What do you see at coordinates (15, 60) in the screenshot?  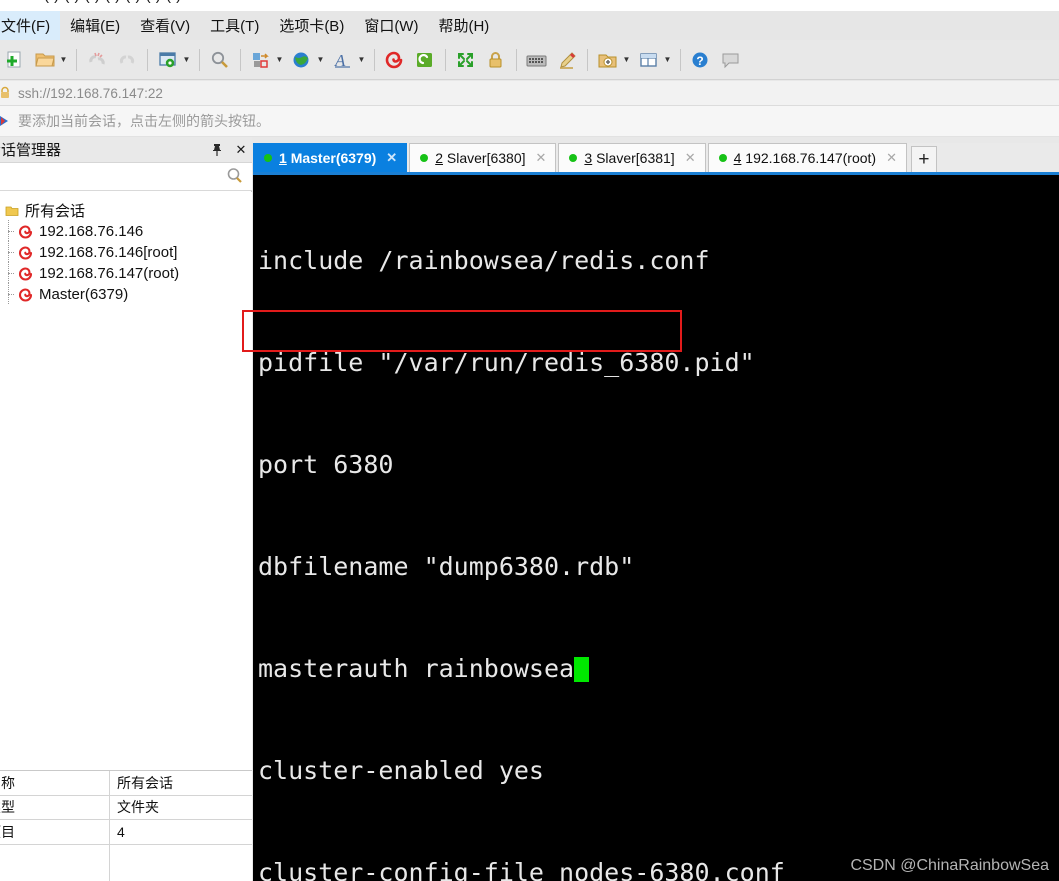 I see `new-session-button` at bounding box center [15, 60].